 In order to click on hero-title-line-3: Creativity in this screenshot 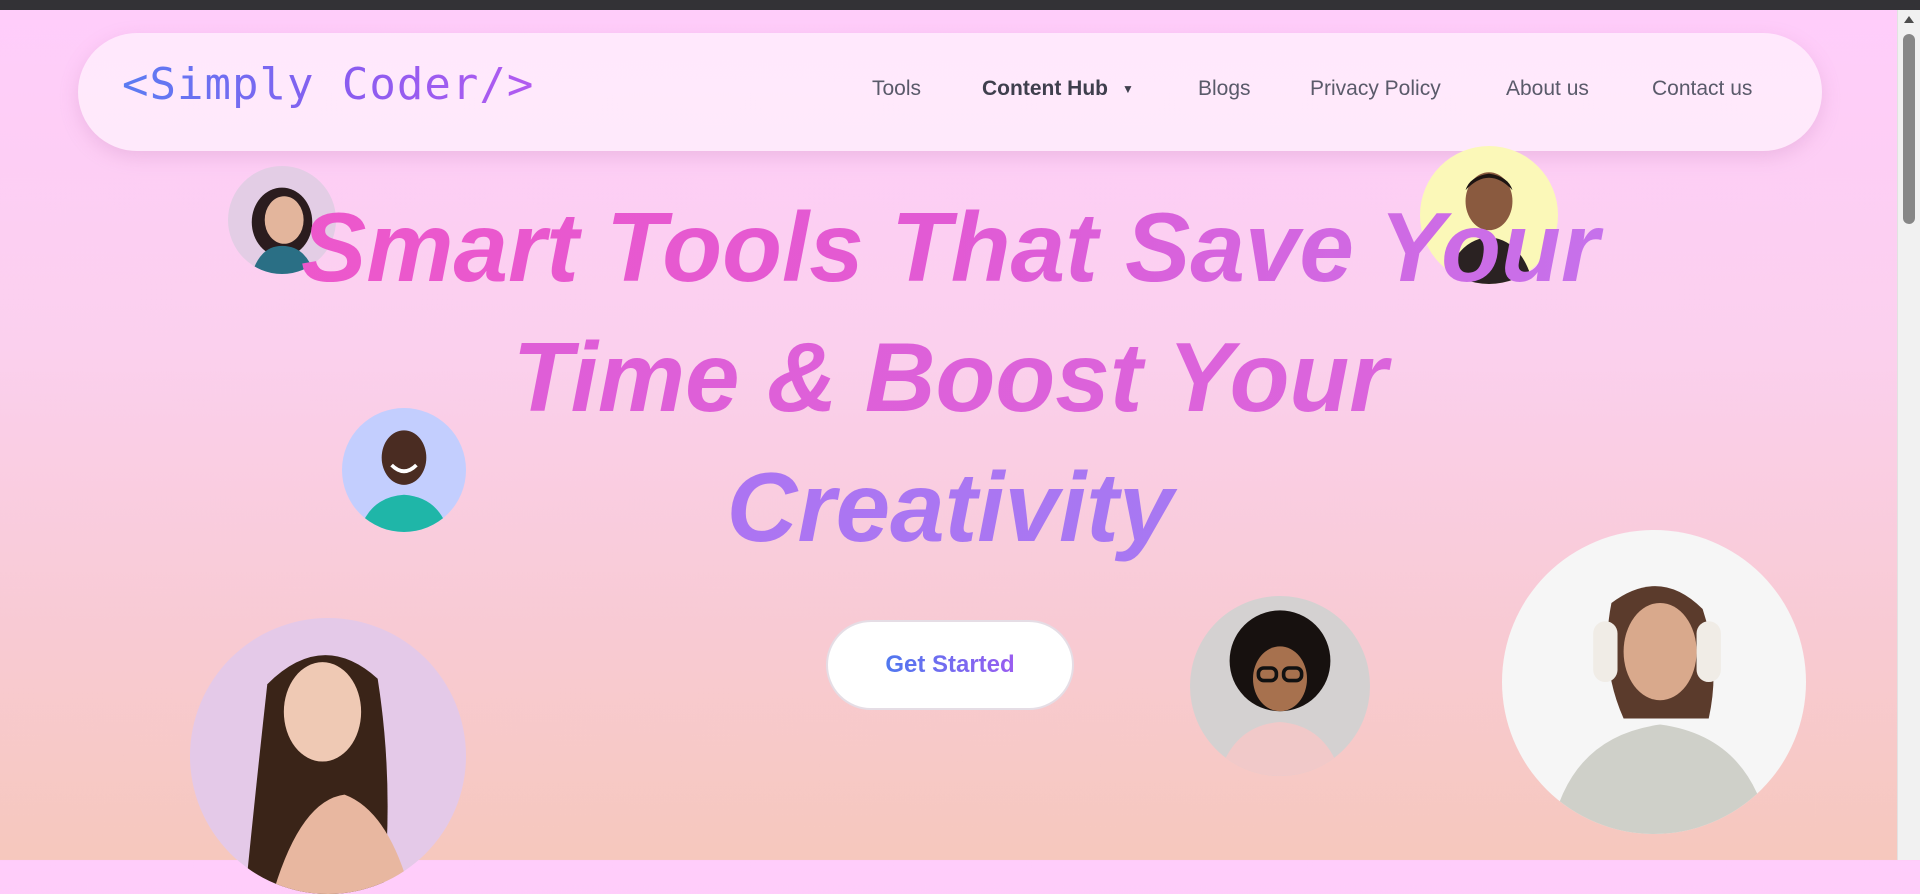, I will do `click(950, 507)`.